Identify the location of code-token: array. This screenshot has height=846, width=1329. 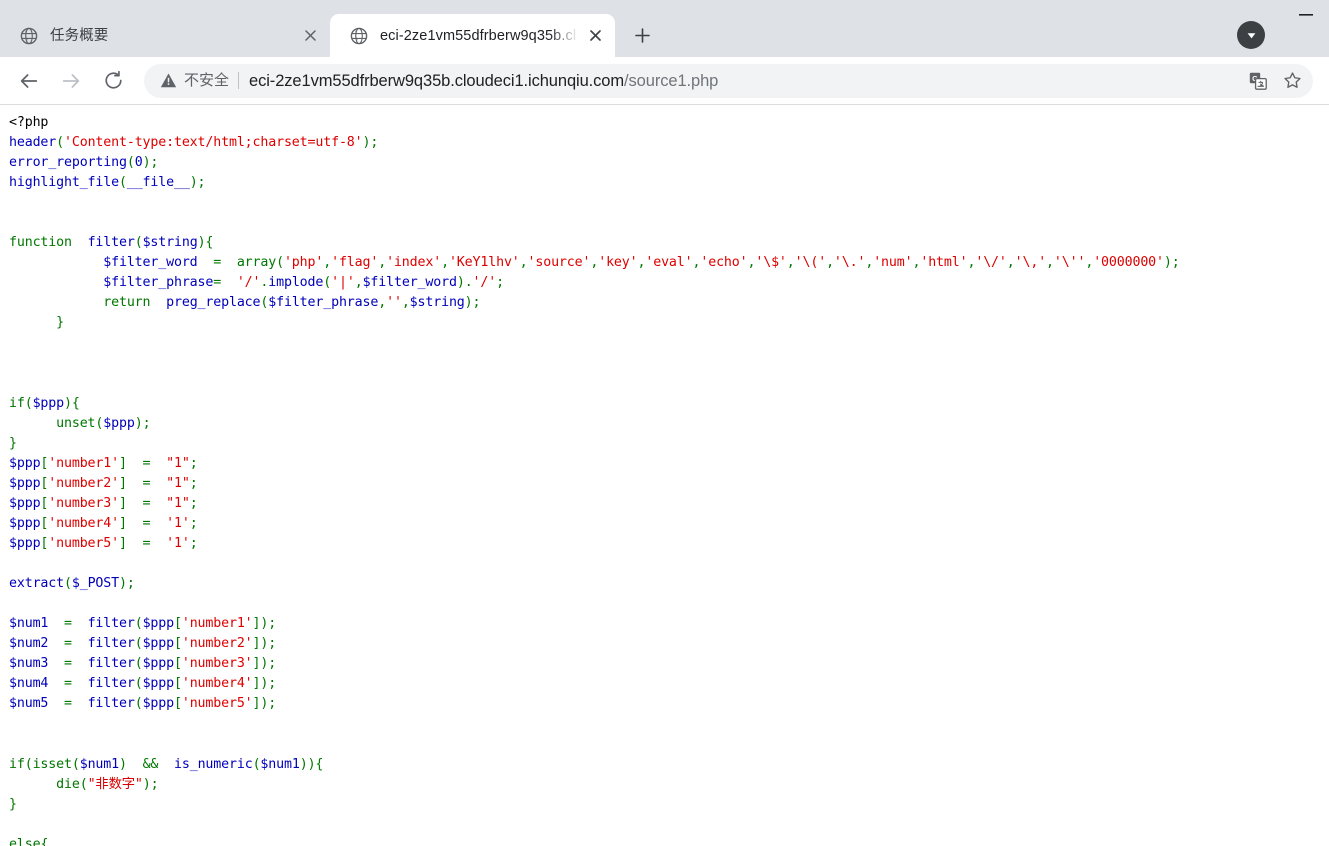
(256, 263).